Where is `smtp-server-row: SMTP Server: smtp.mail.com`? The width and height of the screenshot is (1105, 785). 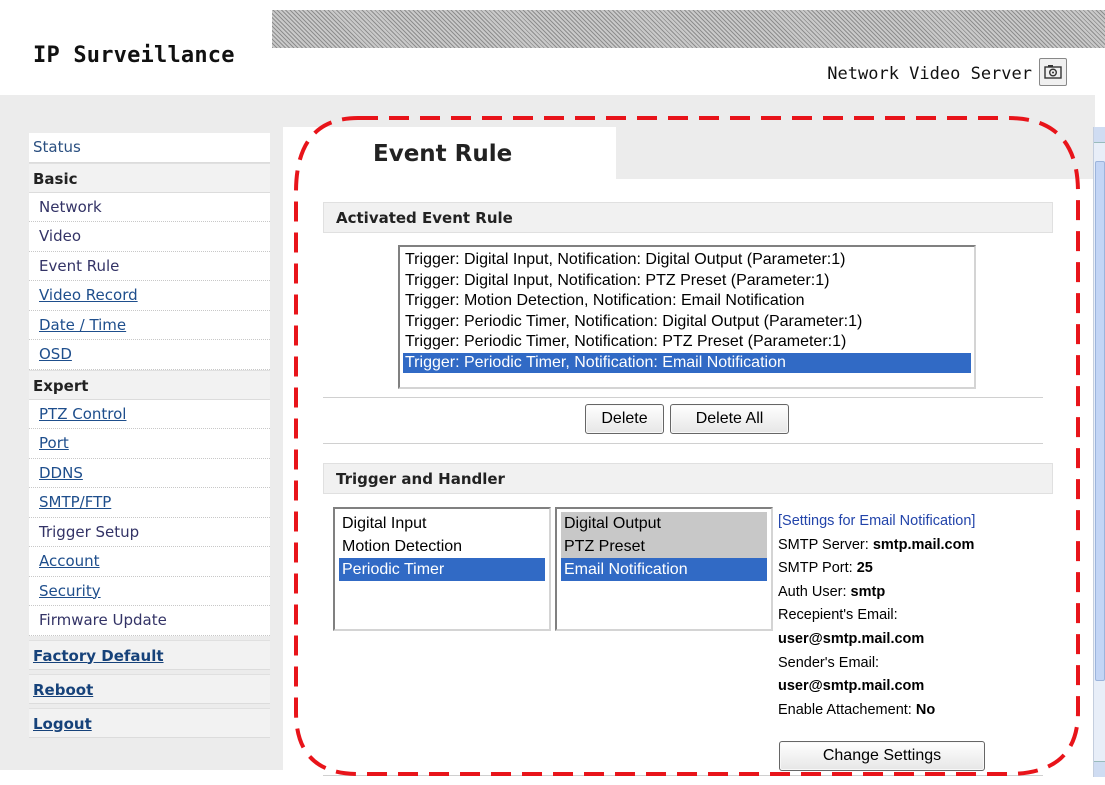
smtp-server-row: SMTP Server: smtp.mail.com is located at coordinates (928, 546).